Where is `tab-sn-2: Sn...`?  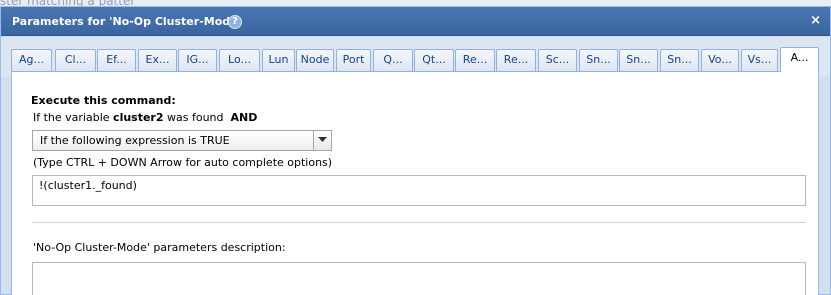 tab-sn-2: Sn... is located at coordinates (638, 60).